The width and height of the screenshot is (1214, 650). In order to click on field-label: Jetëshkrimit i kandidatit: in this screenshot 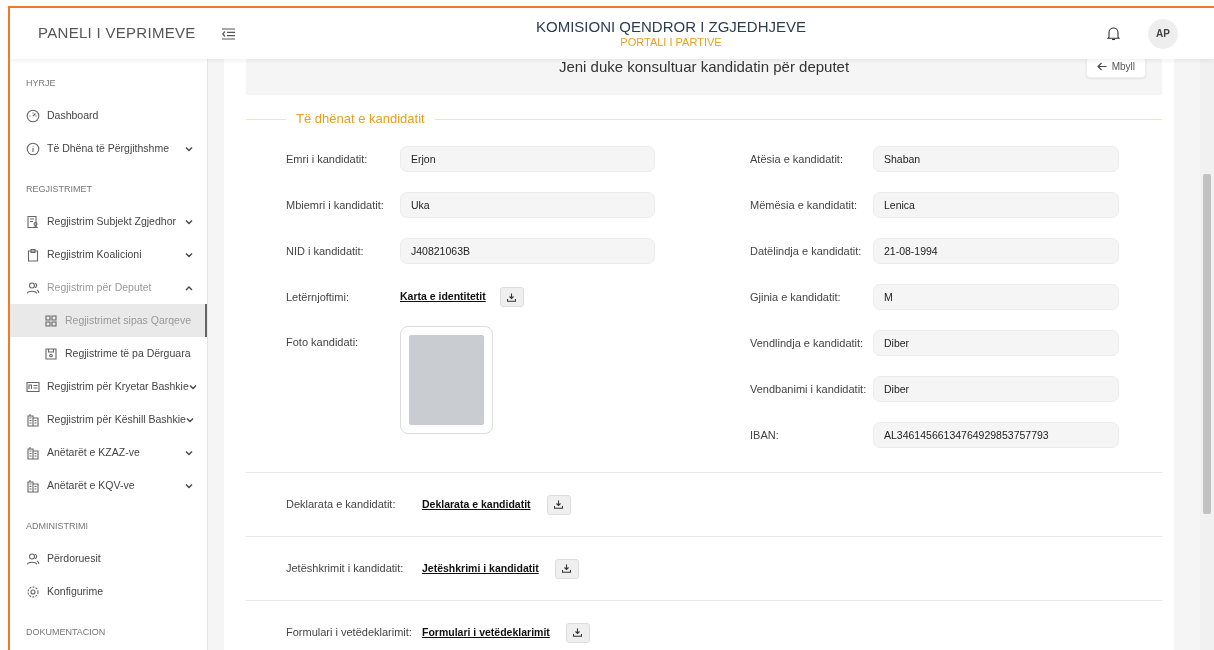, I will do `click(345, 569)`.